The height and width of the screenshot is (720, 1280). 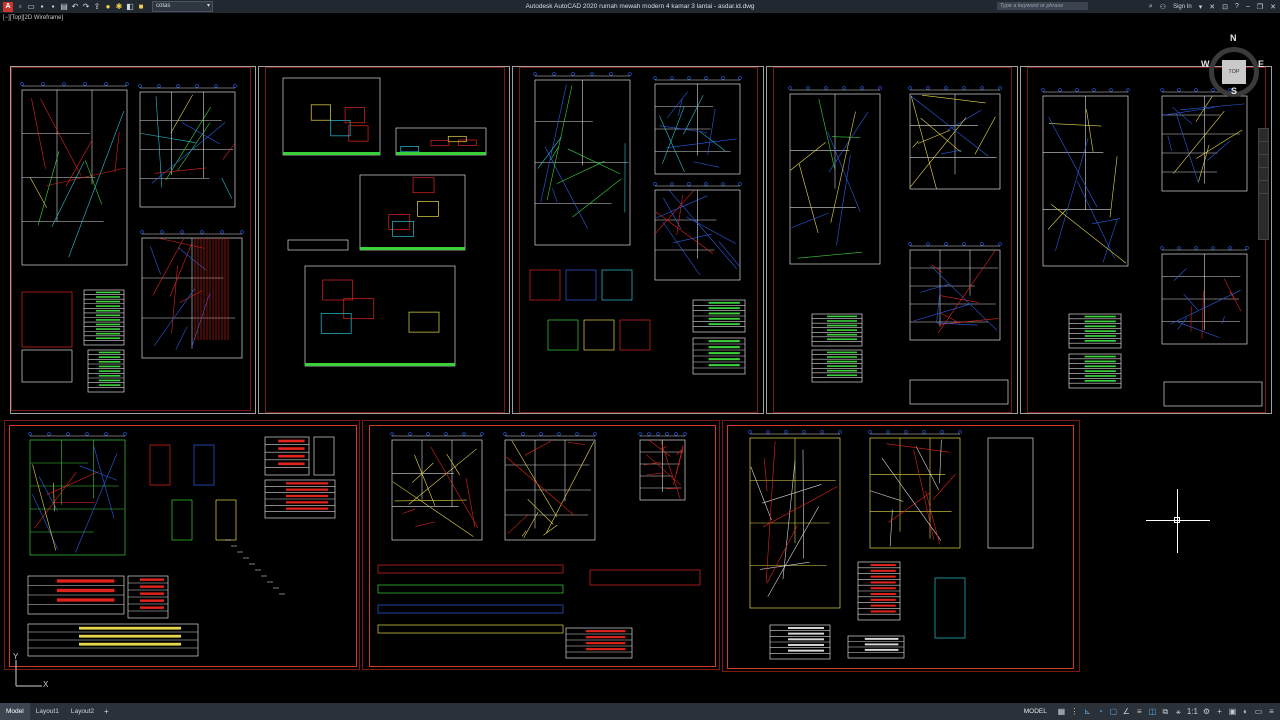 What do you see at coordinates (82, 711) in the screenshot?
I see `tab-layout2: Layout2` at bounding box center [82, 711].